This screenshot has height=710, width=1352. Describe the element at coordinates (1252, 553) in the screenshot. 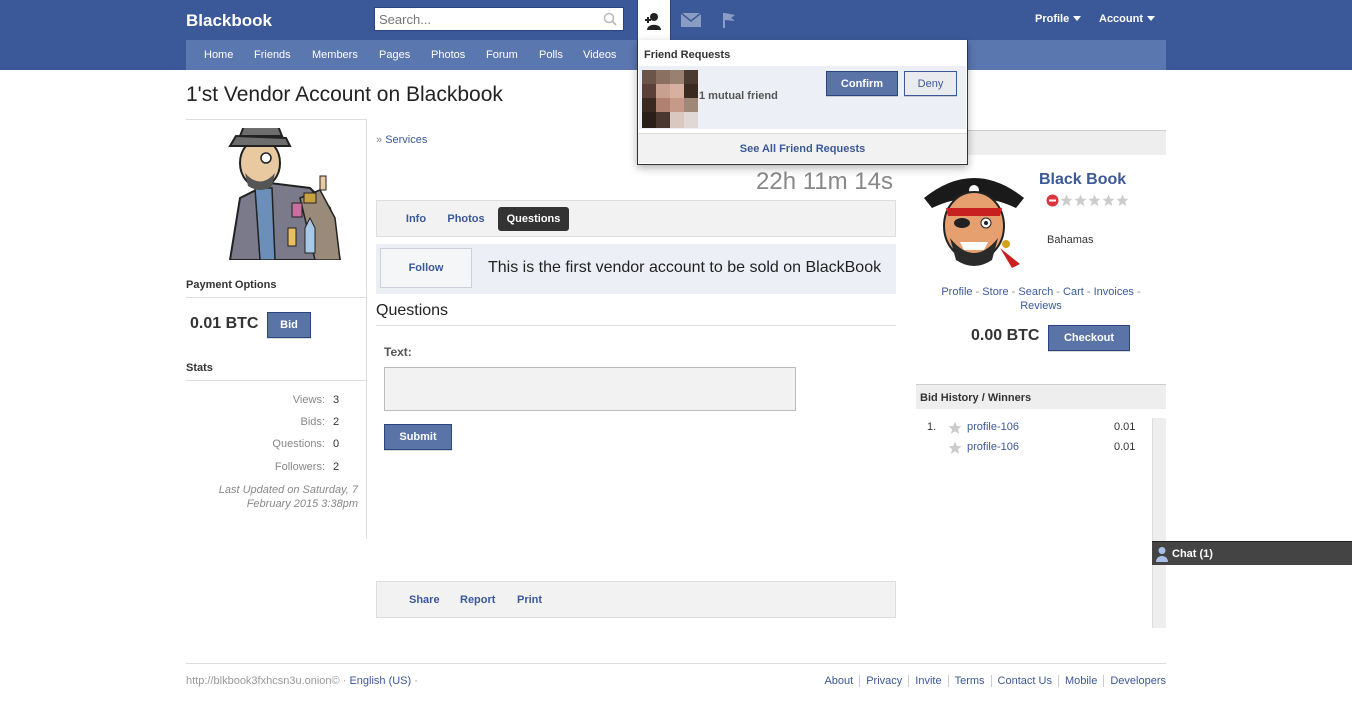

I see `chat-tab: Chat (1)` at that location.